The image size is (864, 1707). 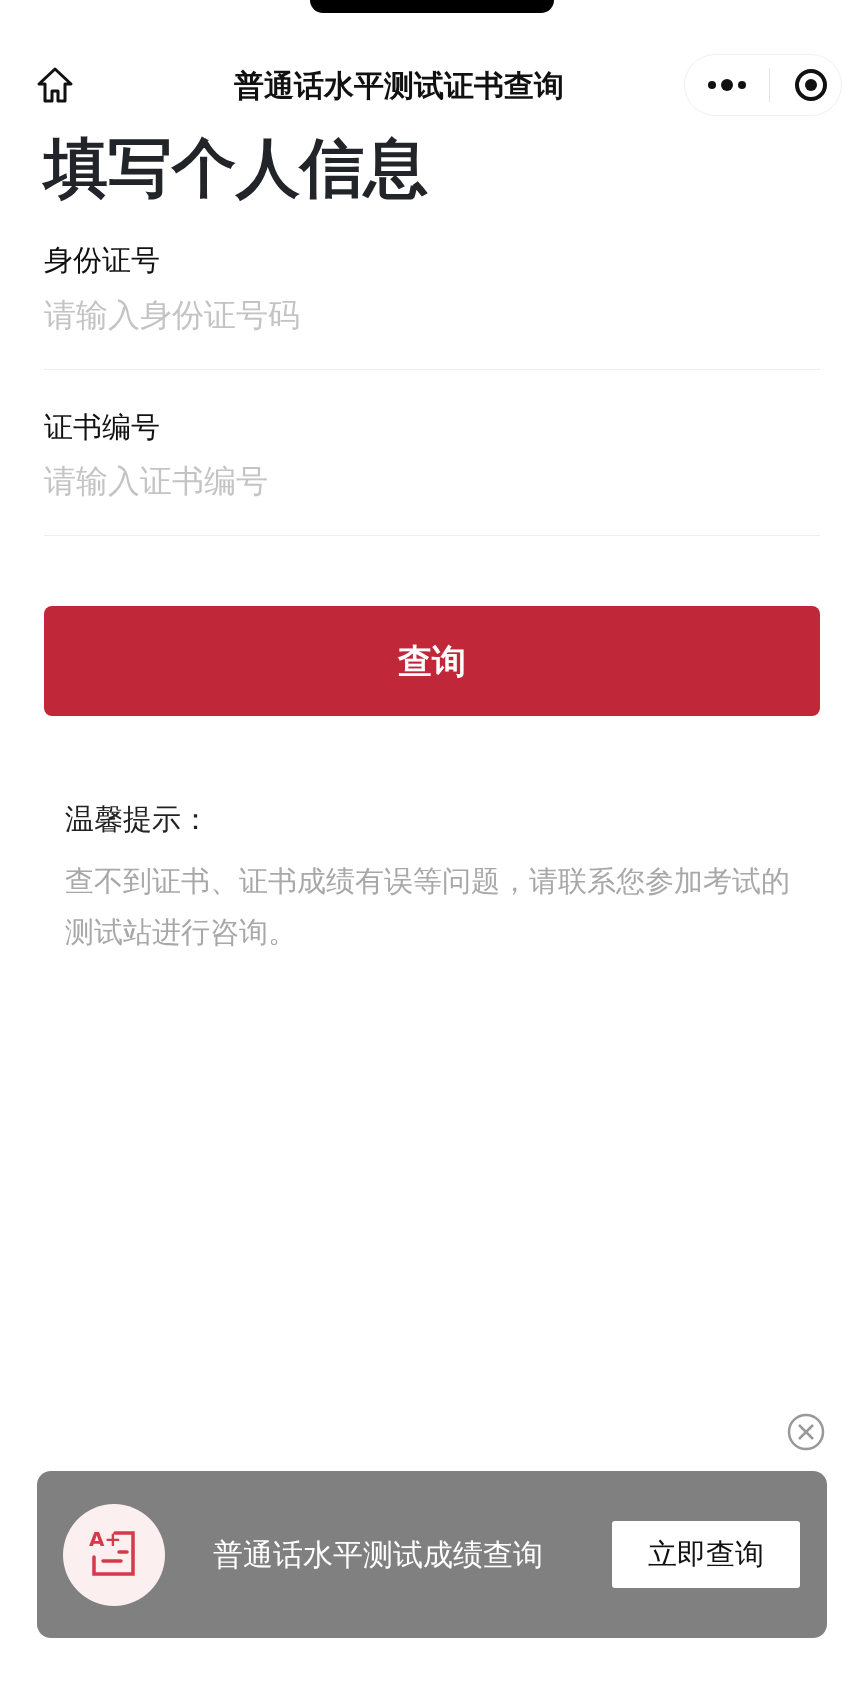 What do you see at coordinates (432, 661) in the screenshot?
I see `query-button: 查询` at bounding box center [432, 661].